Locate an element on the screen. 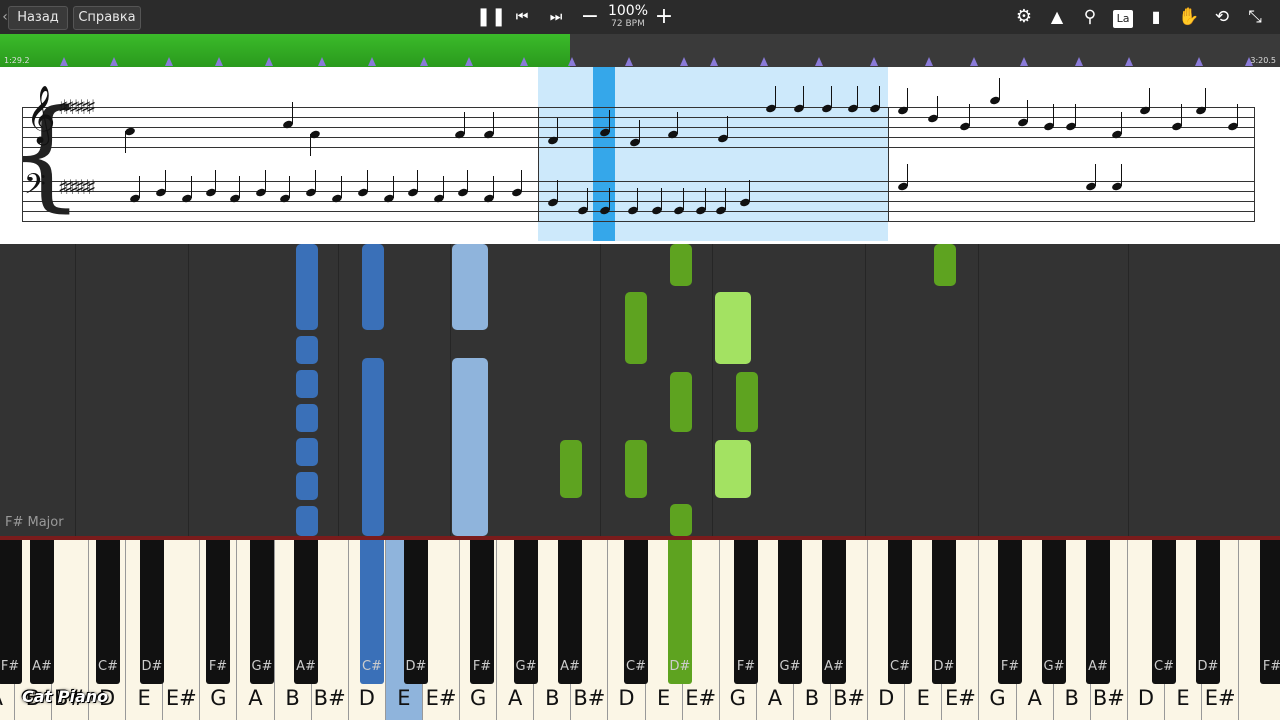  loop-icon: ⟲ is located at coordinates (1222, 17).